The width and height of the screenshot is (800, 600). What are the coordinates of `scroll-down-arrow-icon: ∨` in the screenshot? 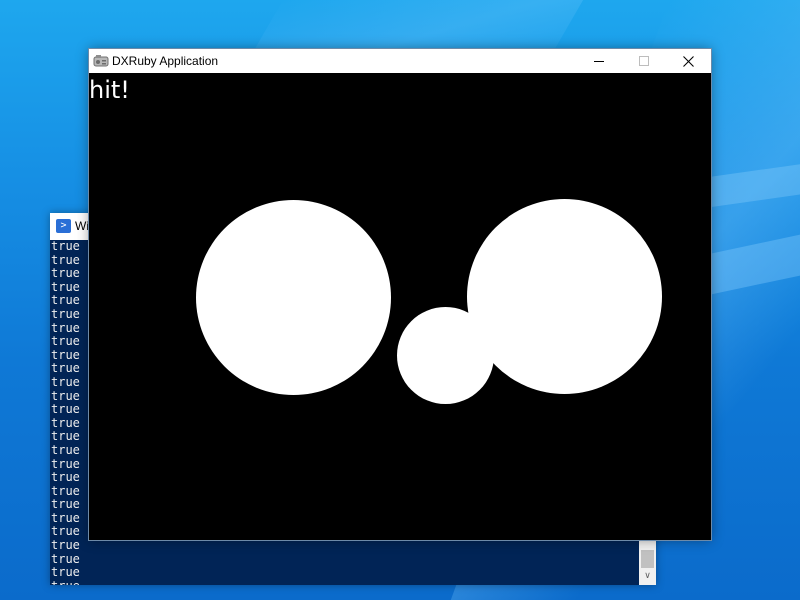 It's located at (647, 576).